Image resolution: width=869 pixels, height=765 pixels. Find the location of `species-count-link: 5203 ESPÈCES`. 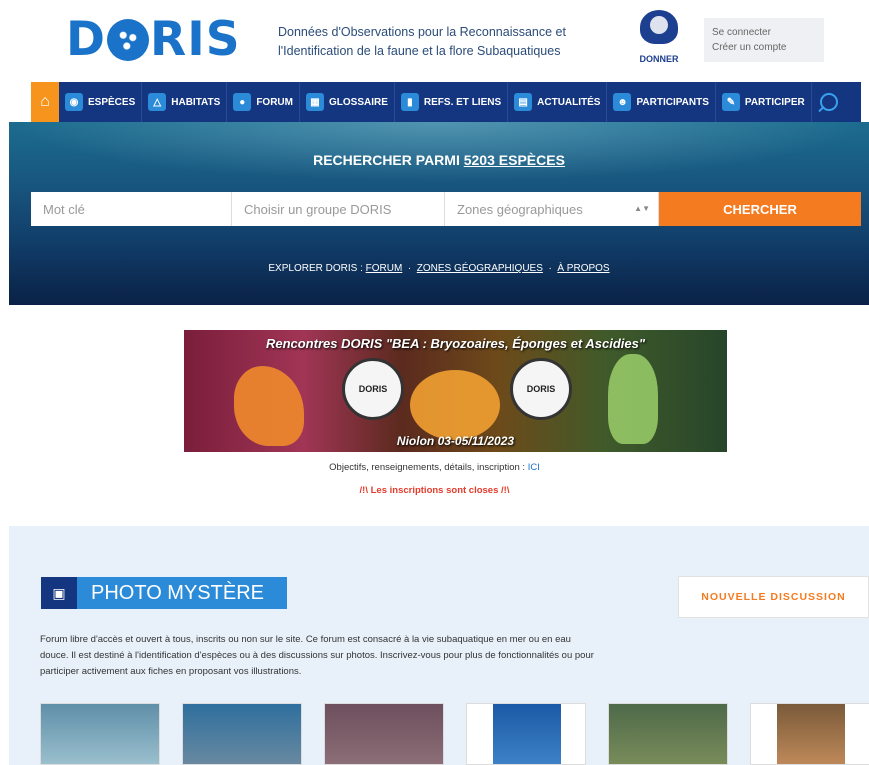

species-count-link: 5203 ESPÈCES is located at coordinates (514, 160).